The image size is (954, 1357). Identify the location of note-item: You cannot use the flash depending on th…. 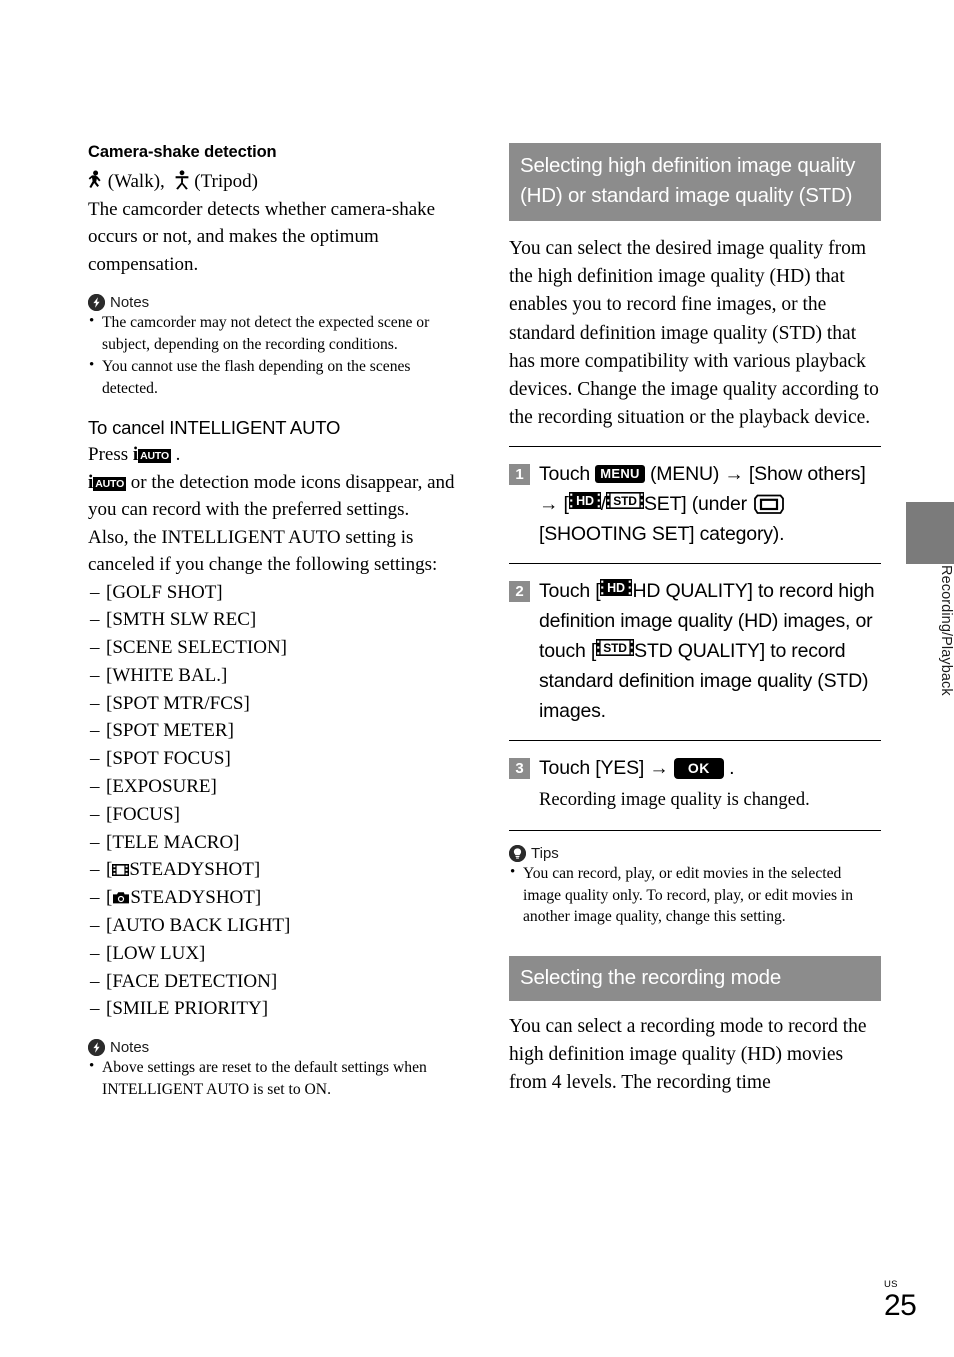
(274, 377).